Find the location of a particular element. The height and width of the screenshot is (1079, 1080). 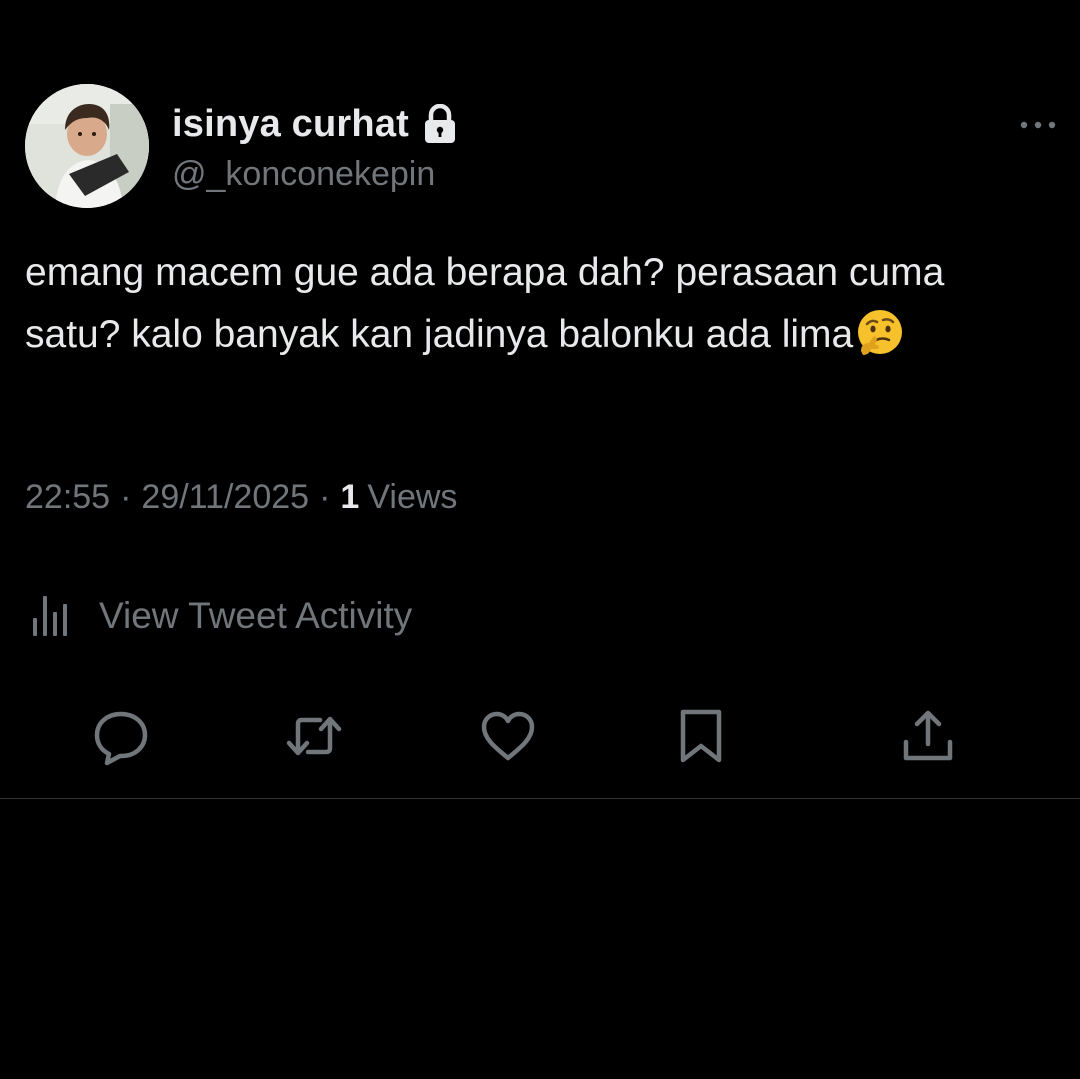

tweet-time: 22:55 is located at coordinates (68, 497).